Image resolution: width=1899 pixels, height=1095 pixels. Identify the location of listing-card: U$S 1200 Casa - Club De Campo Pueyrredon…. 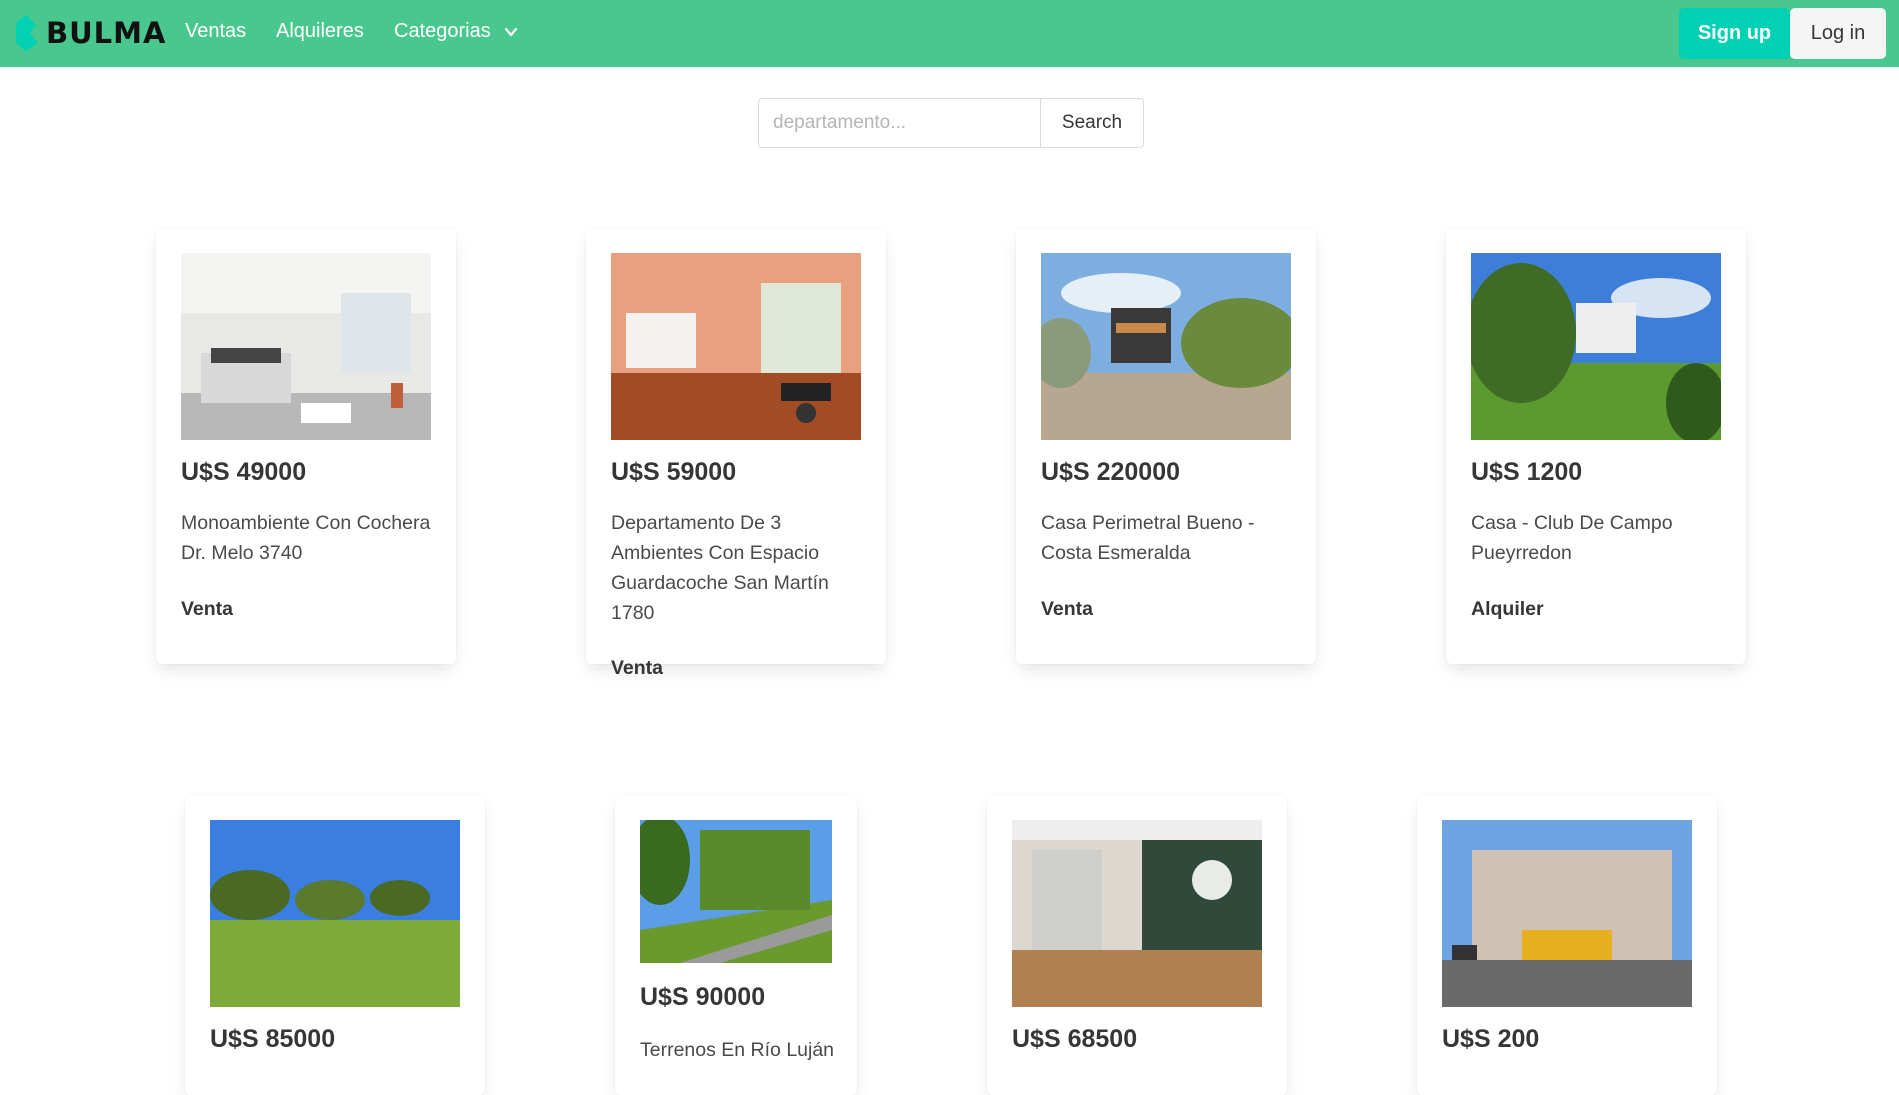
(1596, 446).